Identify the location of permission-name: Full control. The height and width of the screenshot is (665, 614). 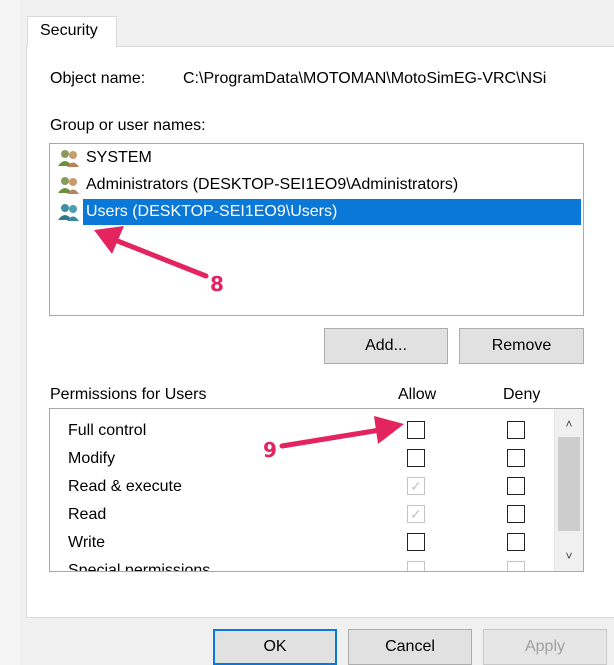
(107, 430).